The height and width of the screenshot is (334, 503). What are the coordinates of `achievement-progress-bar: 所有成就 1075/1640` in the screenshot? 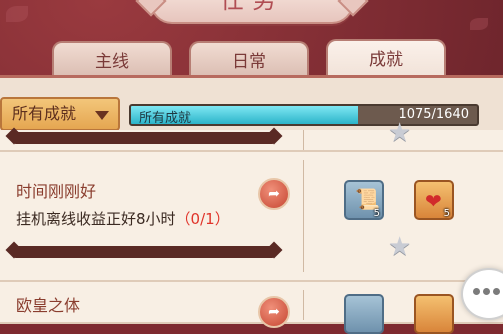 It's located at (304, 115).